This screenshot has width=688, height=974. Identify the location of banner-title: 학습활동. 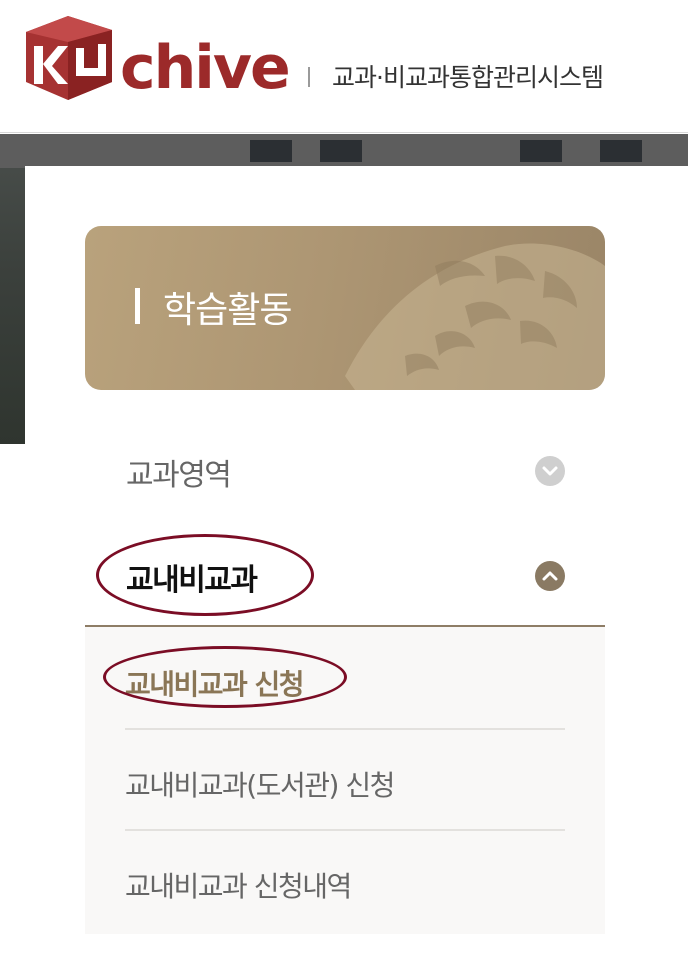
(227, 310).